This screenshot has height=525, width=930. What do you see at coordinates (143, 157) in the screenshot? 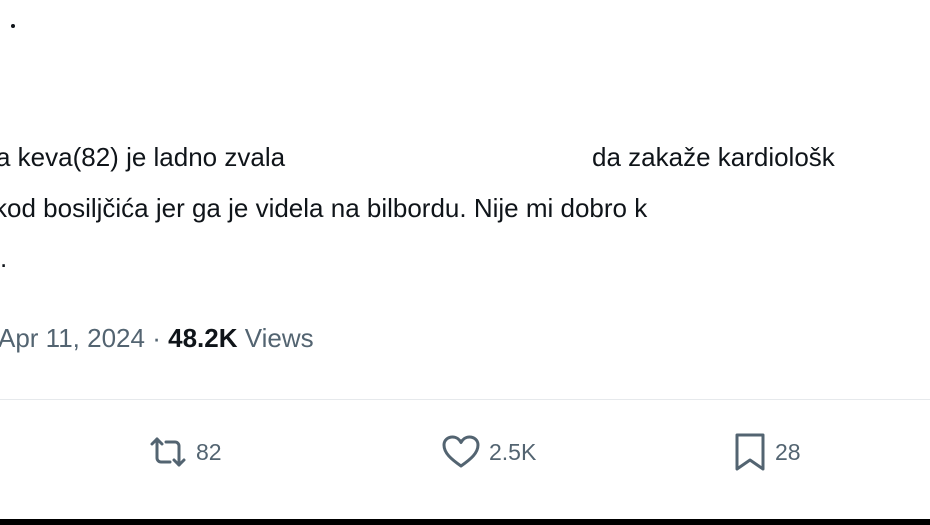
I see `tweet-text-line1-part1: a keva(82) je ladno zvala` at bounding box center [143, 157].